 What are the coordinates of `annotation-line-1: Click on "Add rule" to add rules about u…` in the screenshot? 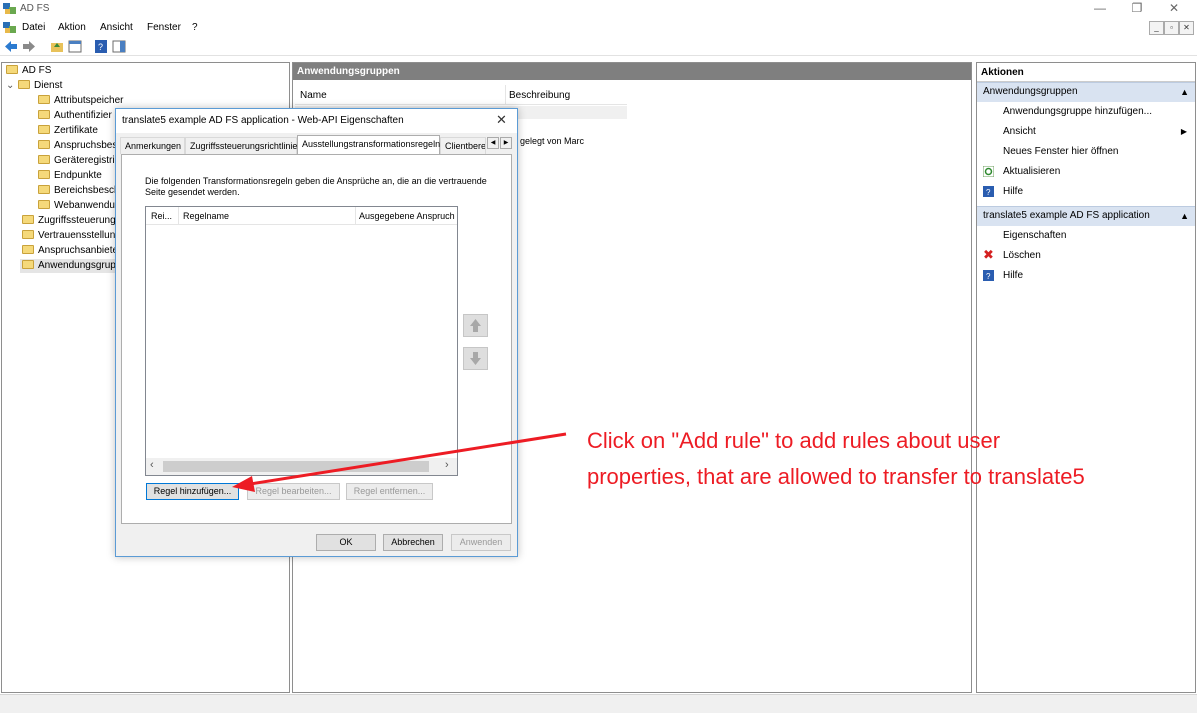 It's located at (794, 440).